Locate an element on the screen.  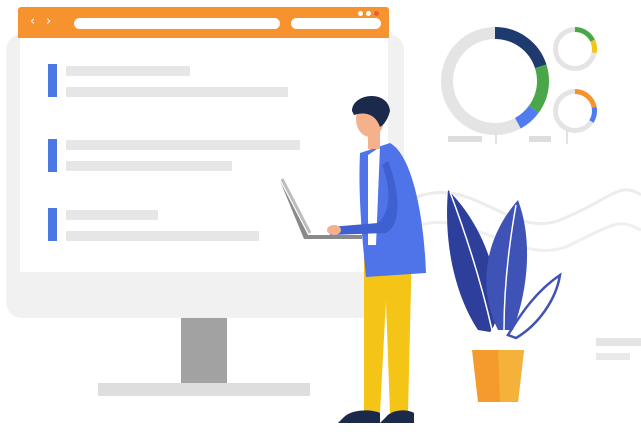
chevron-right-icon: › is located at coordinates (48, 21).